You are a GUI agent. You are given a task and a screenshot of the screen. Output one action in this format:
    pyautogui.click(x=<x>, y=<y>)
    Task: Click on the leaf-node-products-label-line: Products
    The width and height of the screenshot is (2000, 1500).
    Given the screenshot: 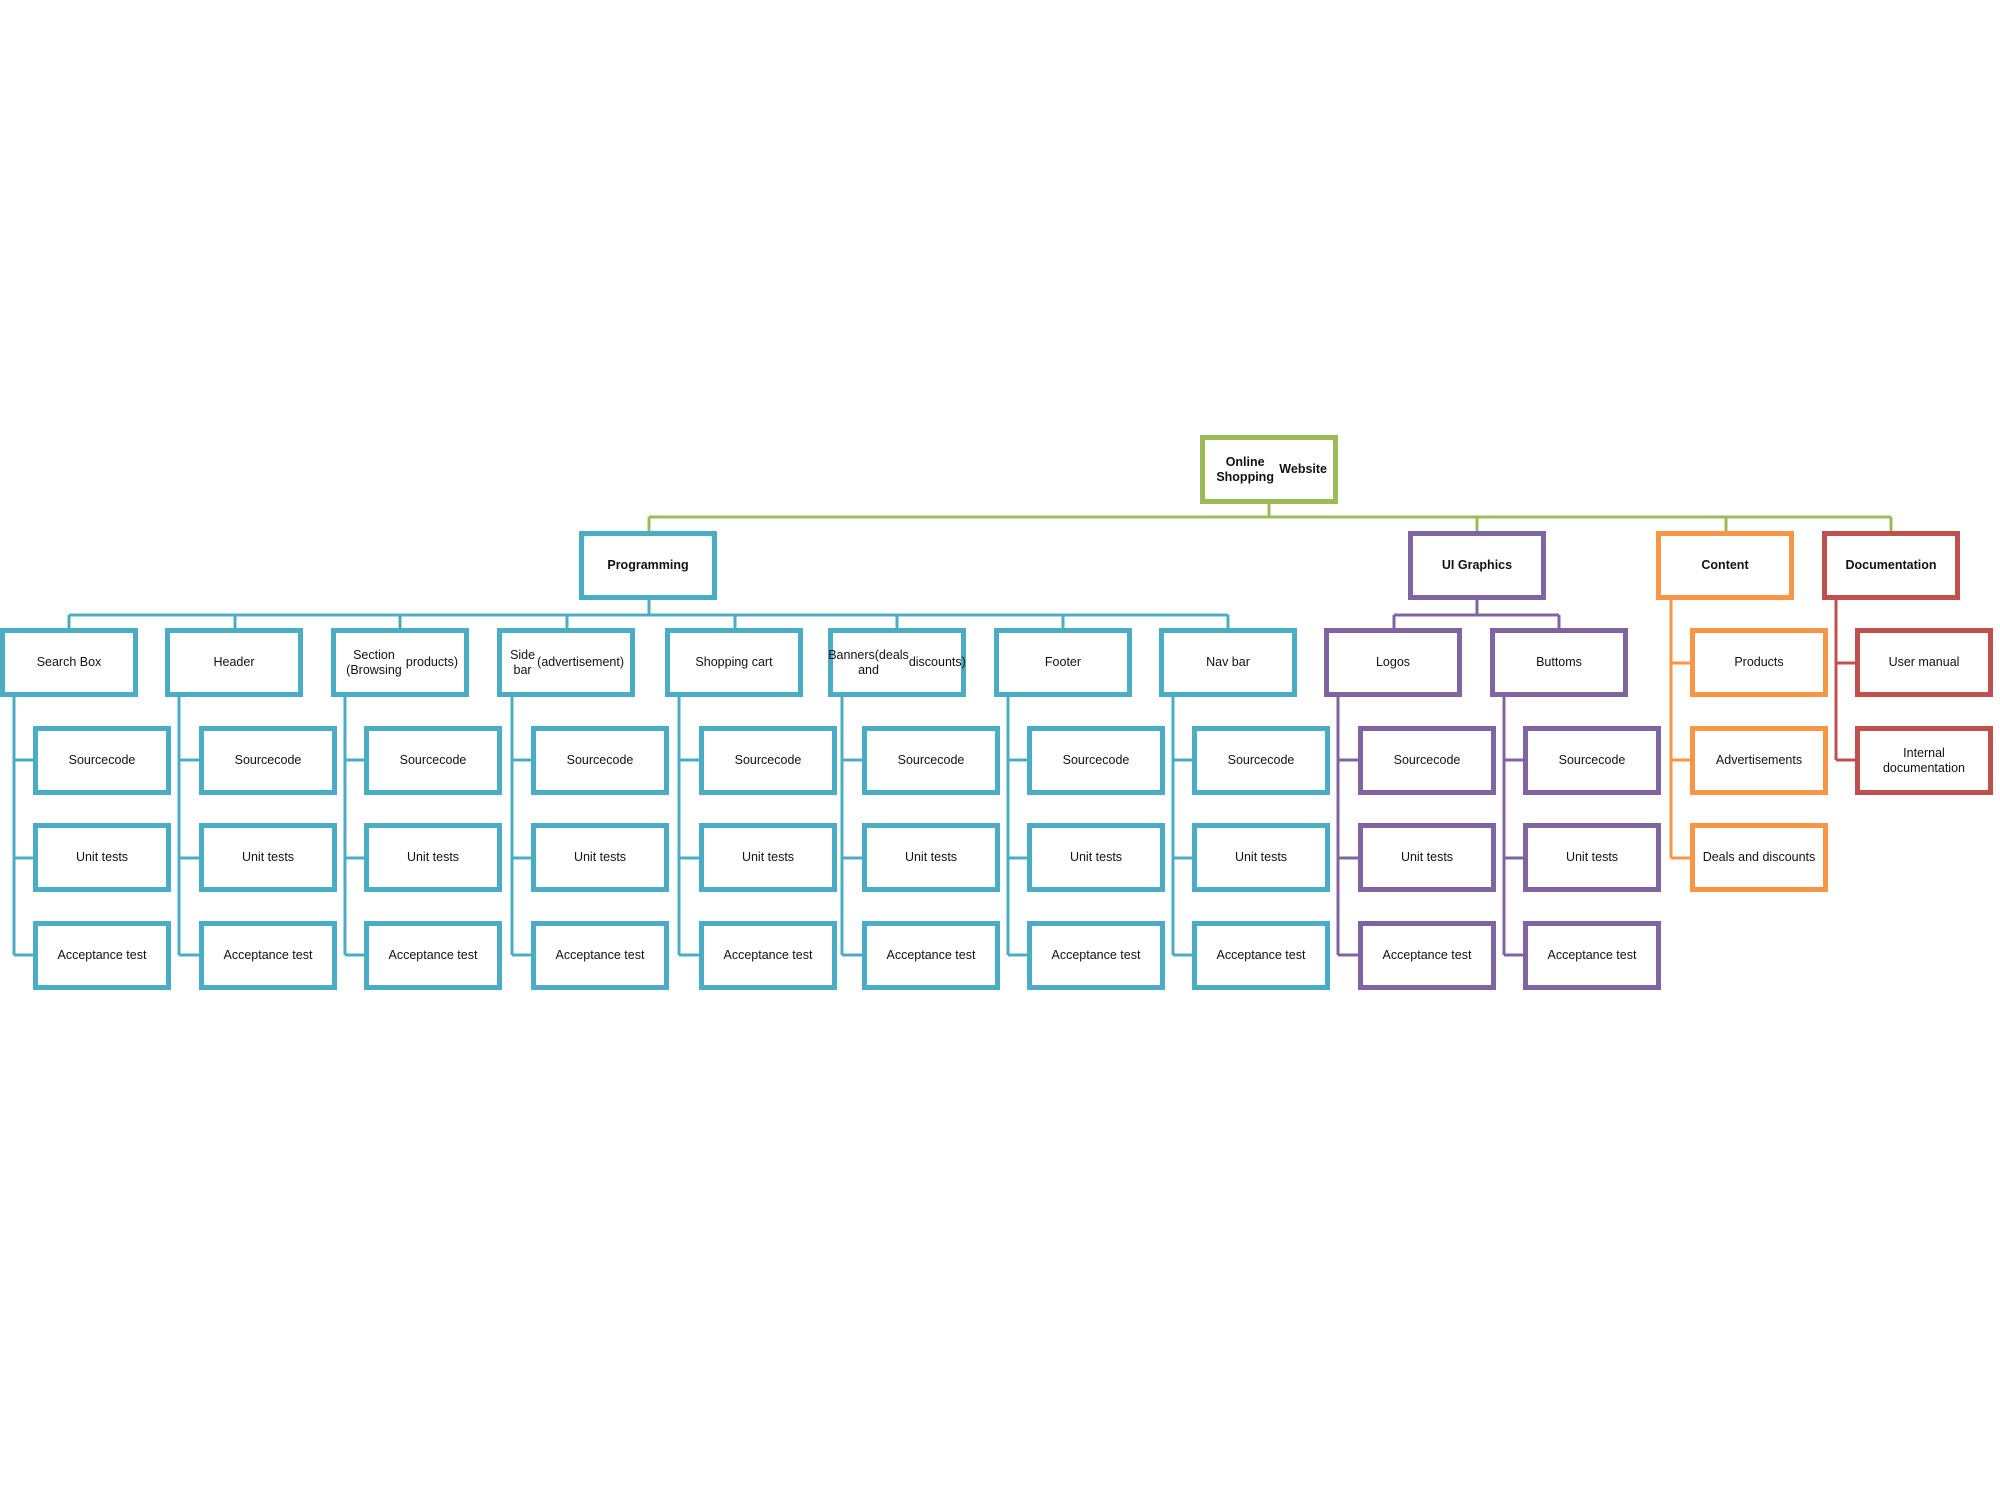 What is the action you would take?
    pyautogui.click(x=1759, y=662)
    